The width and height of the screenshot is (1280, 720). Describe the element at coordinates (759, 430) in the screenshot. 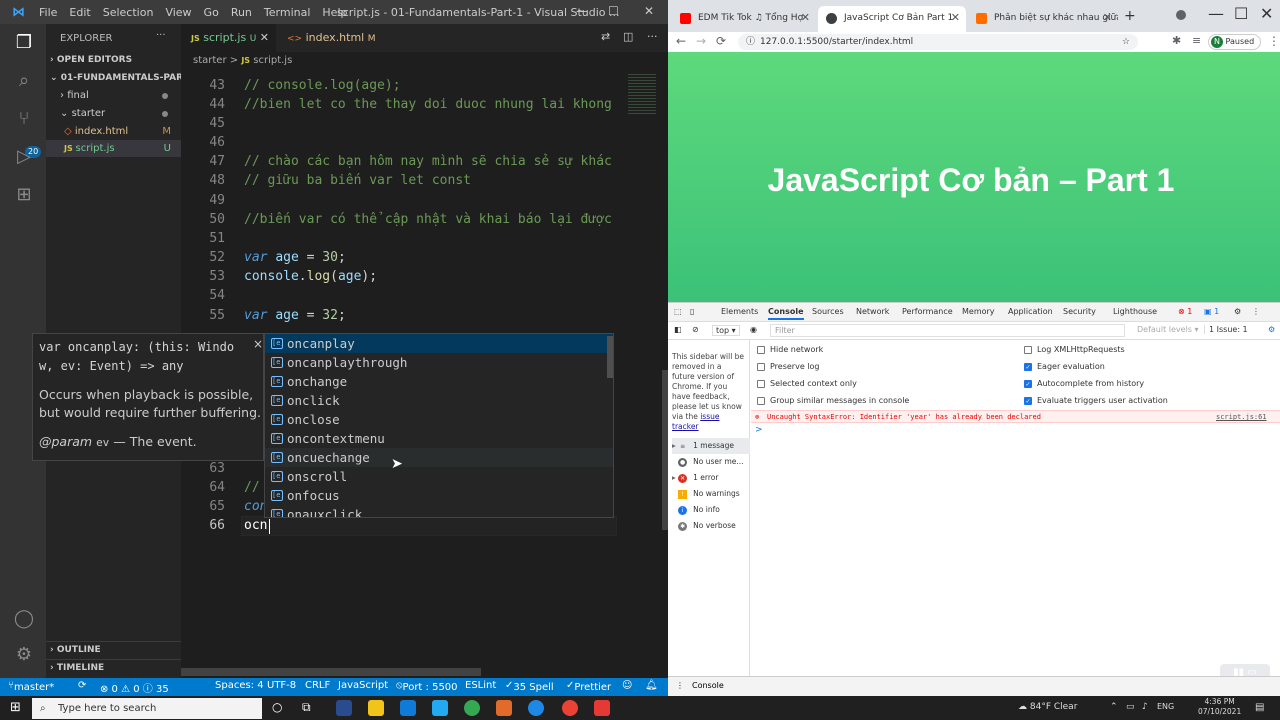

I see `console-prompt: >` at that location.